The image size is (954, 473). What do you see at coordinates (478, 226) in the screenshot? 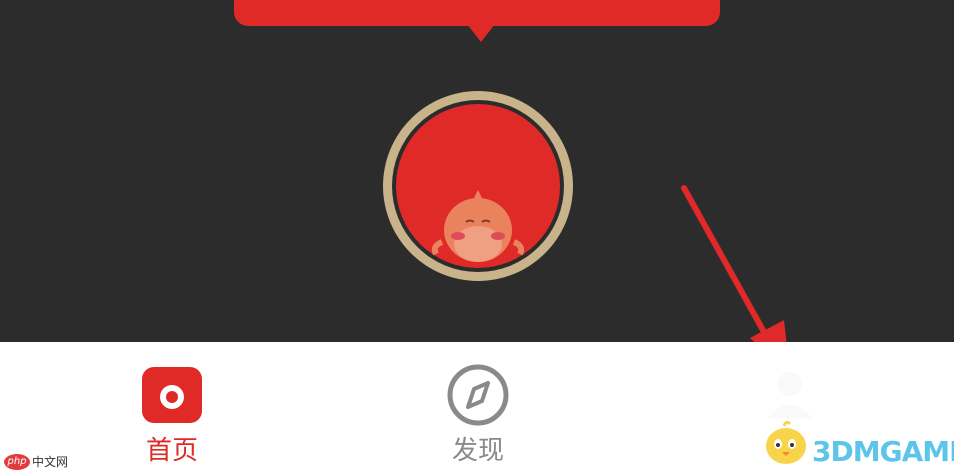
I see `mascot-watermark-icon` at bounding box center [478, 226].